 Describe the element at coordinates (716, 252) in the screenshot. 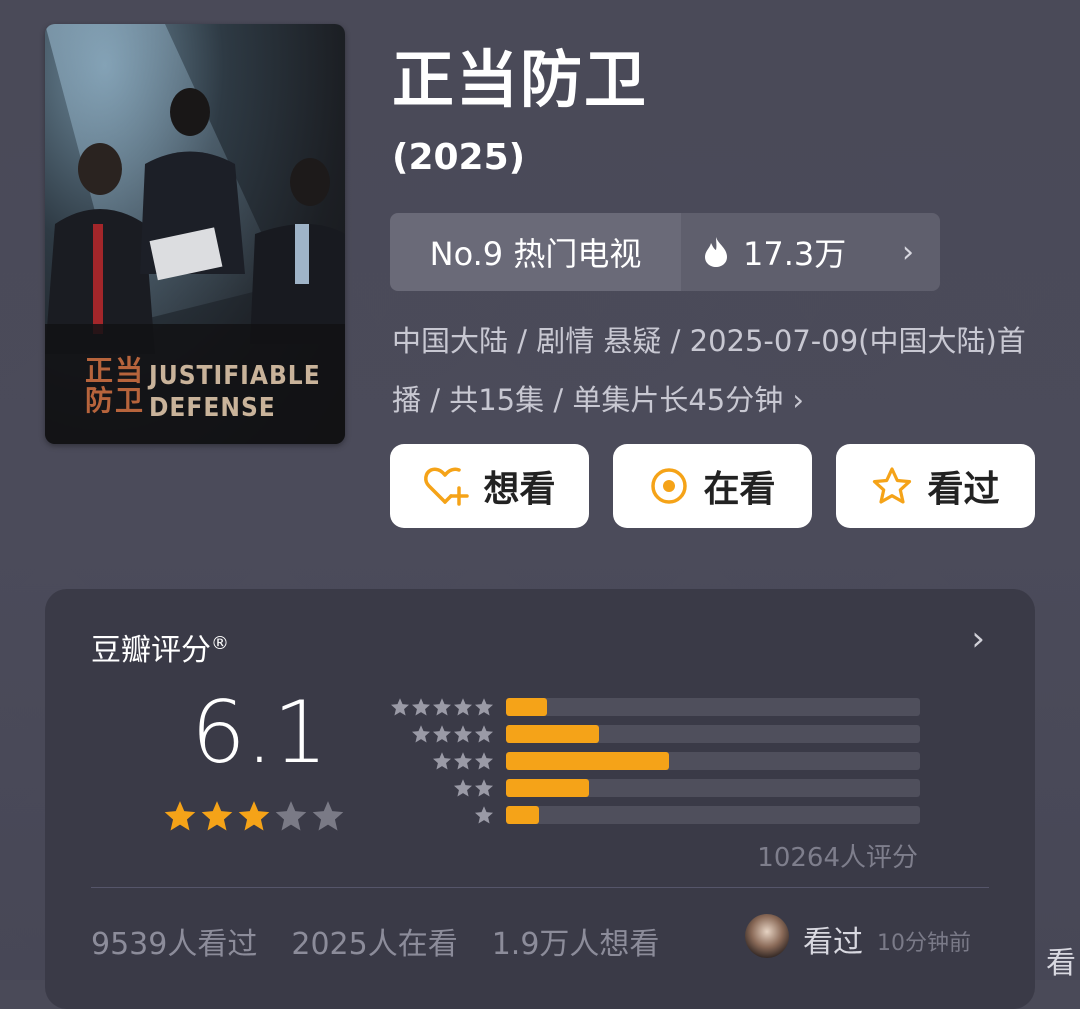

I see `flame-icon` at that location.